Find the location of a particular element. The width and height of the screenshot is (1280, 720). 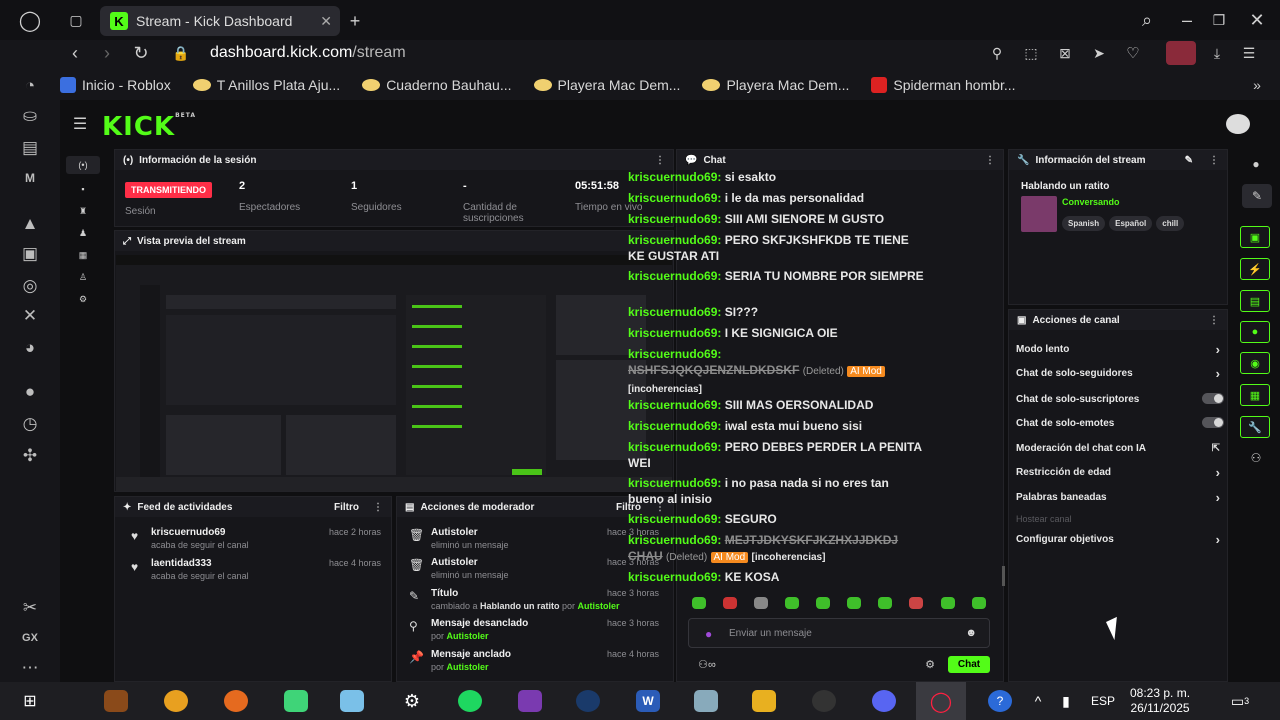

word-icon: W is located at coordinates (648, 701).